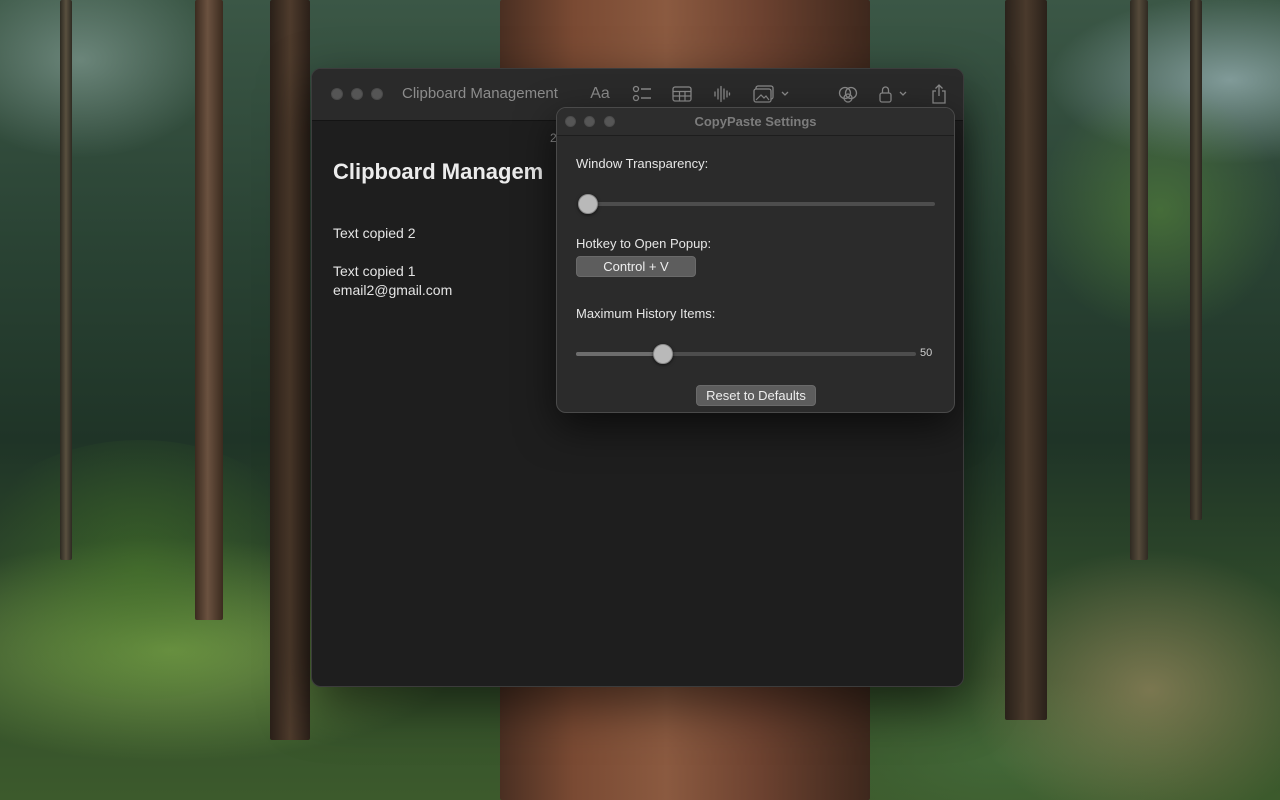 The width and height of the screenshot is (1280, 800). Describe the element at coordinates (756, 204) in the screenshot. I see `transparency-slider` at that location.